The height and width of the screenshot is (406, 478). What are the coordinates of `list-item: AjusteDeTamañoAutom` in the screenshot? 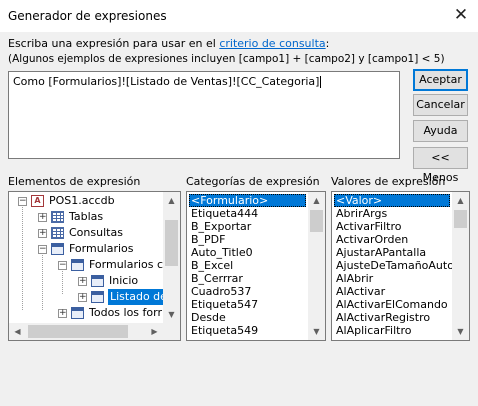 It's located at (399, 265).